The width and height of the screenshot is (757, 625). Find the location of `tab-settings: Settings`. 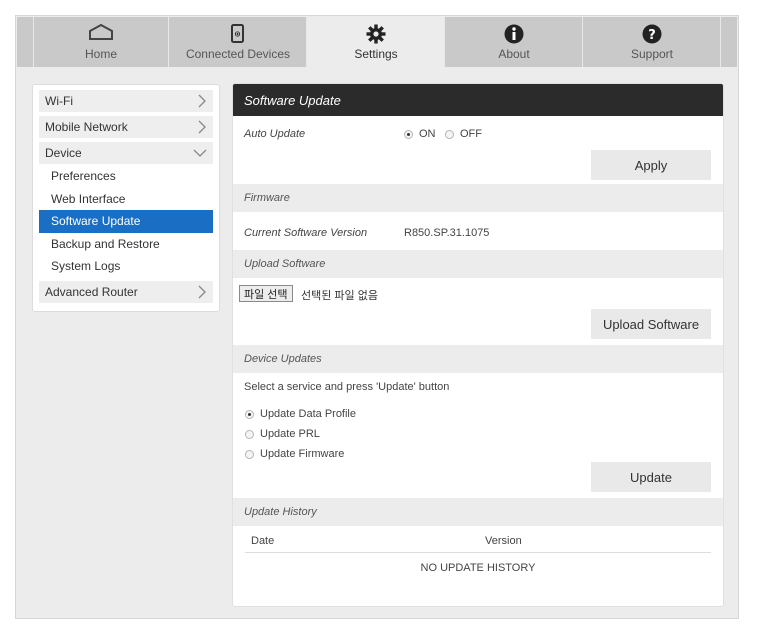

tab-settings: Settings is located at coordinates (376, 42).